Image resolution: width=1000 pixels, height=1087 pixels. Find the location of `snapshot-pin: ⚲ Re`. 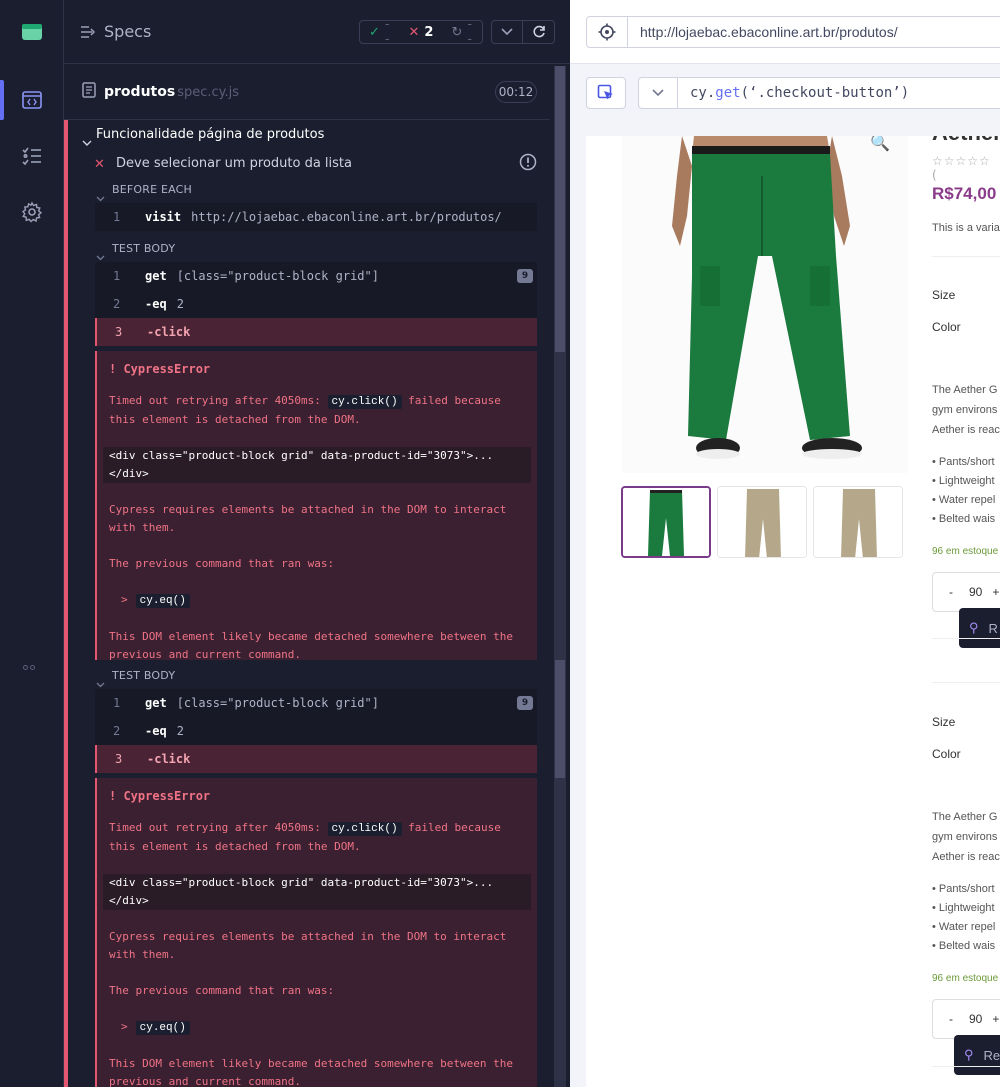

snapshot-pin: ⚲ Re is located at coordinates (977, 1055).